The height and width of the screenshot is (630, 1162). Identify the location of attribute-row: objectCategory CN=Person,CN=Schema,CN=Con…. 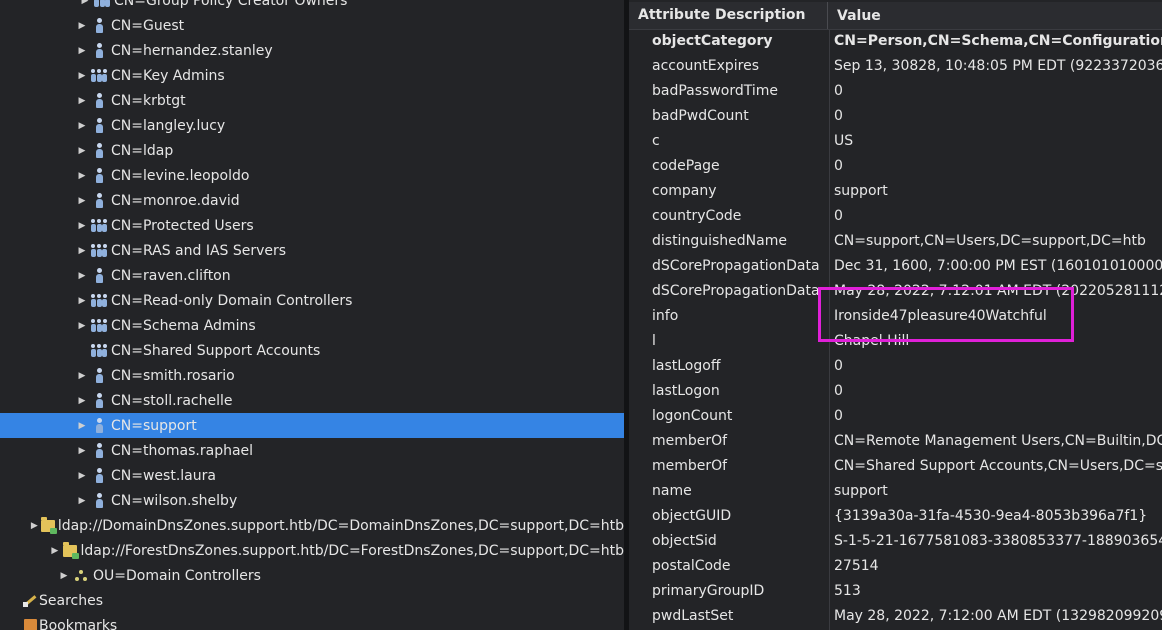
(895, 40).